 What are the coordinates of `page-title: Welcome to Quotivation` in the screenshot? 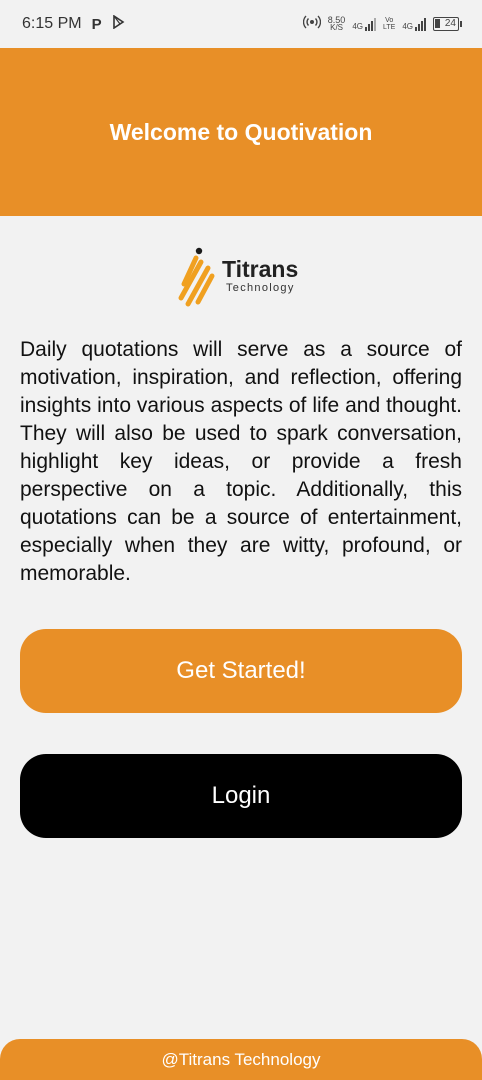 It's located at (241, 131).